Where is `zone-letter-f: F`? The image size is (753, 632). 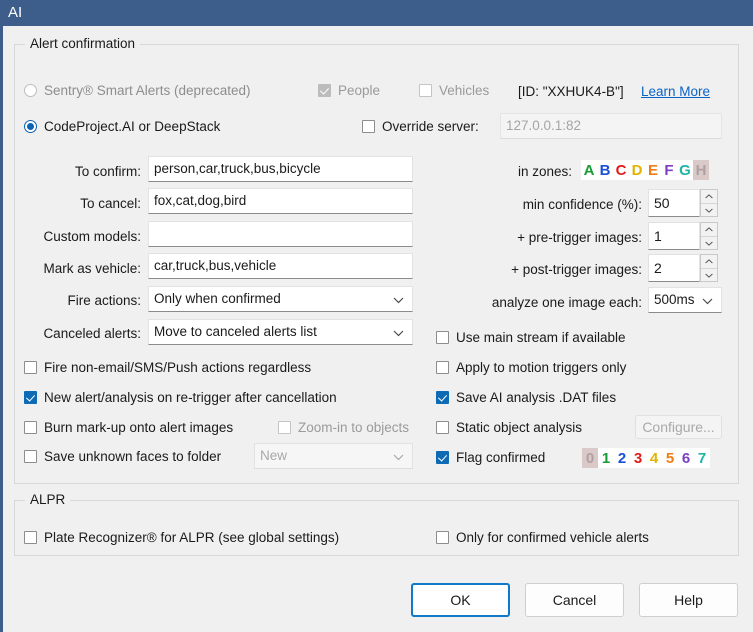 zone-letter-f: F is located at coordinates (669, 170).